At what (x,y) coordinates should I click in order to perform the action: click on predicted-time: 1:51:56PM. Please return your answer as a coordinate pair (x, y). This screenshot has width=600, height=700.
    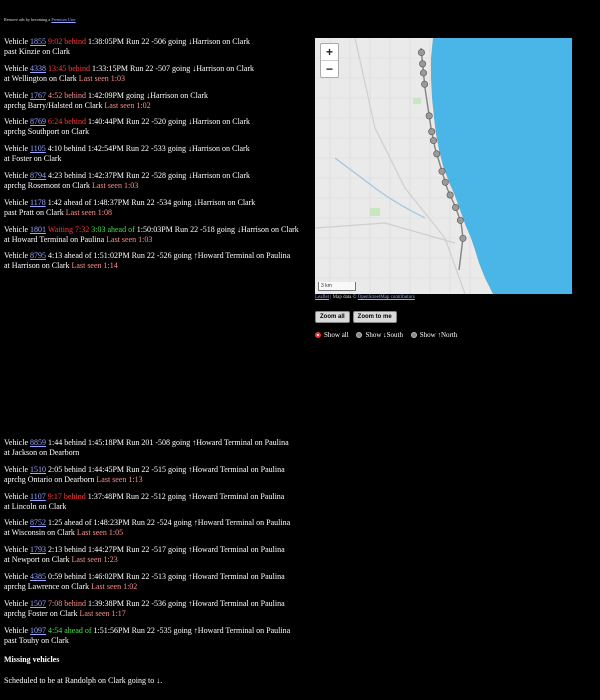
    Looking at the image, I should click on (111, 630).